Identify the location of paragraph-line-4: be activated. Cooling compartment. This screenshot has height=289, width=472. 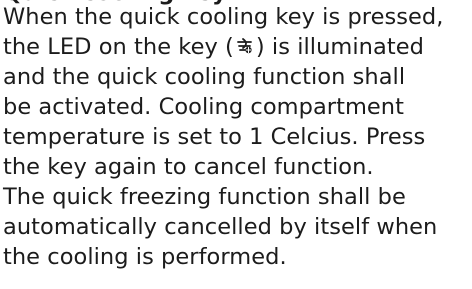
(203, 107).